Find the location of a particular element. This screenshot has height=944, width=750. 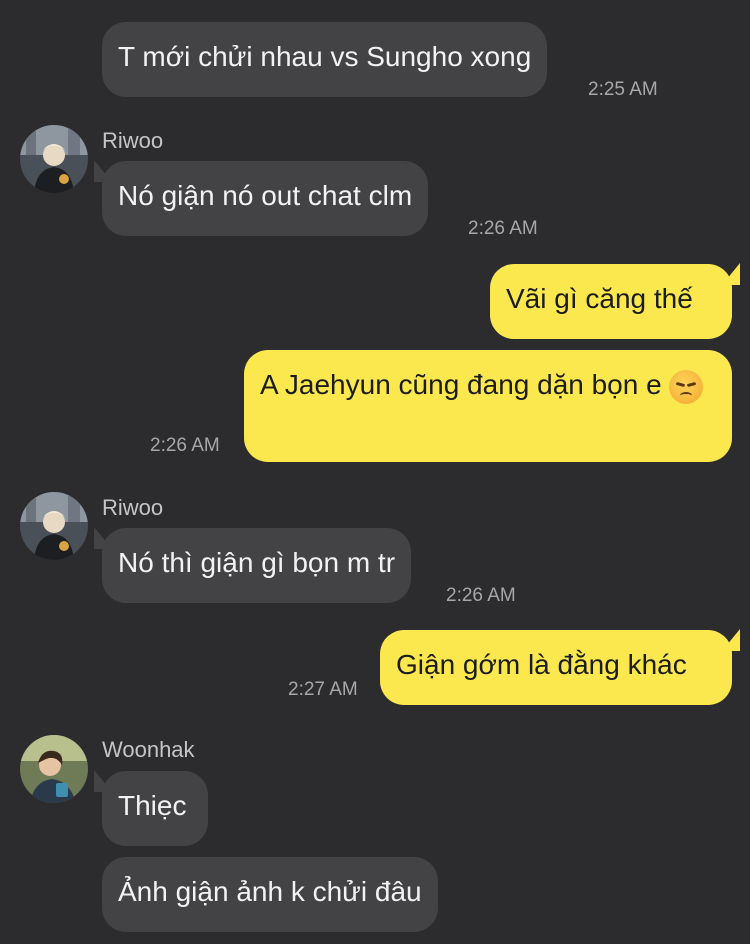

message-bubble: Ảnh giận ảnh k chửi đâu is located at coordinates (270, 894).